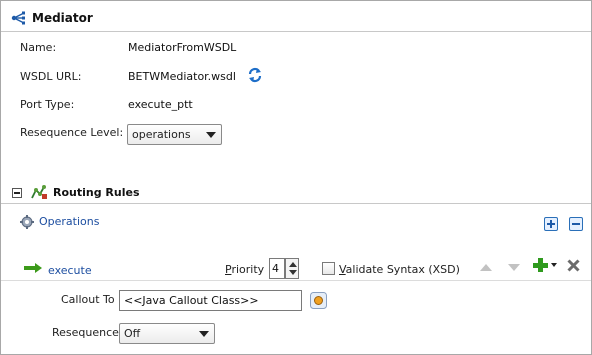 This screenshot has width=592, height=355. Describe the element at coordinates (132, 333) in the screenshot. I see `resequence-value: Off` at that location.